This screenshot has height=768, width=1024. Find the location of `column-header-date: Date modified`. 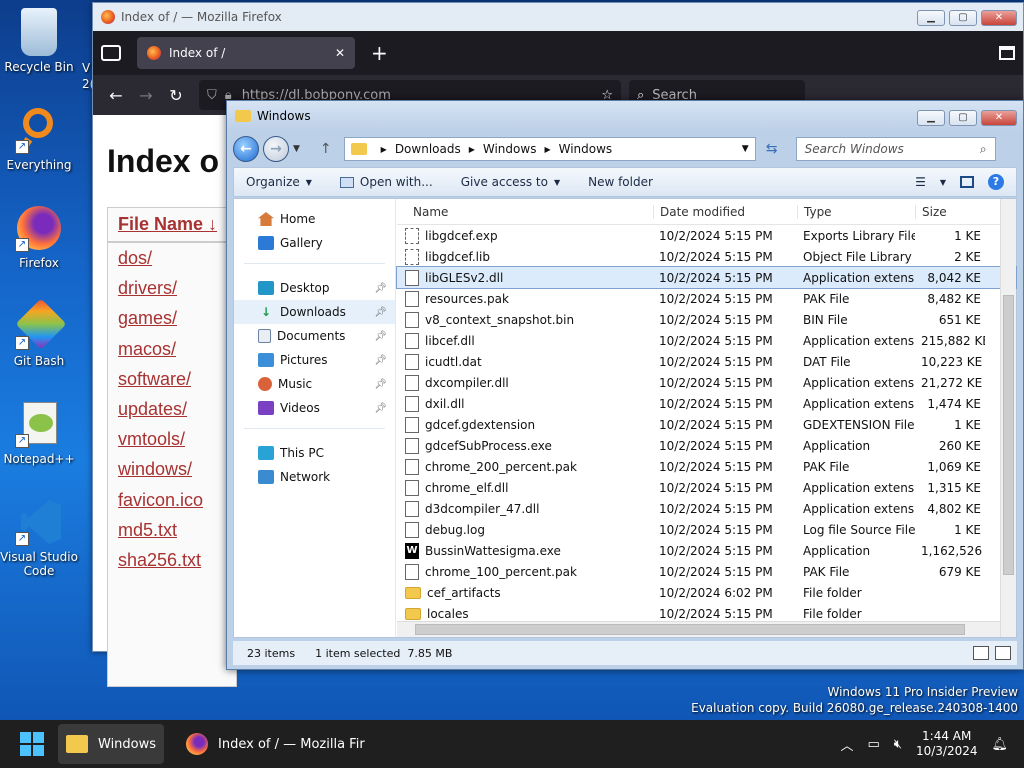

column-header-date: Date modified is located at coordinates (725, 211).